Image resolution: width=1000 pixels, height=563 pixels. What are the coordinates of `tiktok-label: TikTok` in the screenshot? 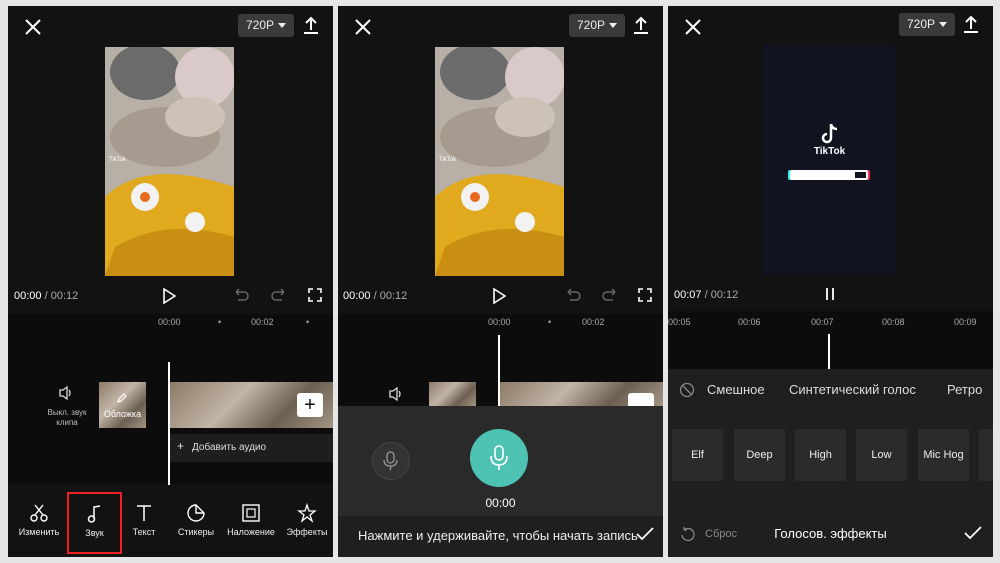 It's located at (829, 151).